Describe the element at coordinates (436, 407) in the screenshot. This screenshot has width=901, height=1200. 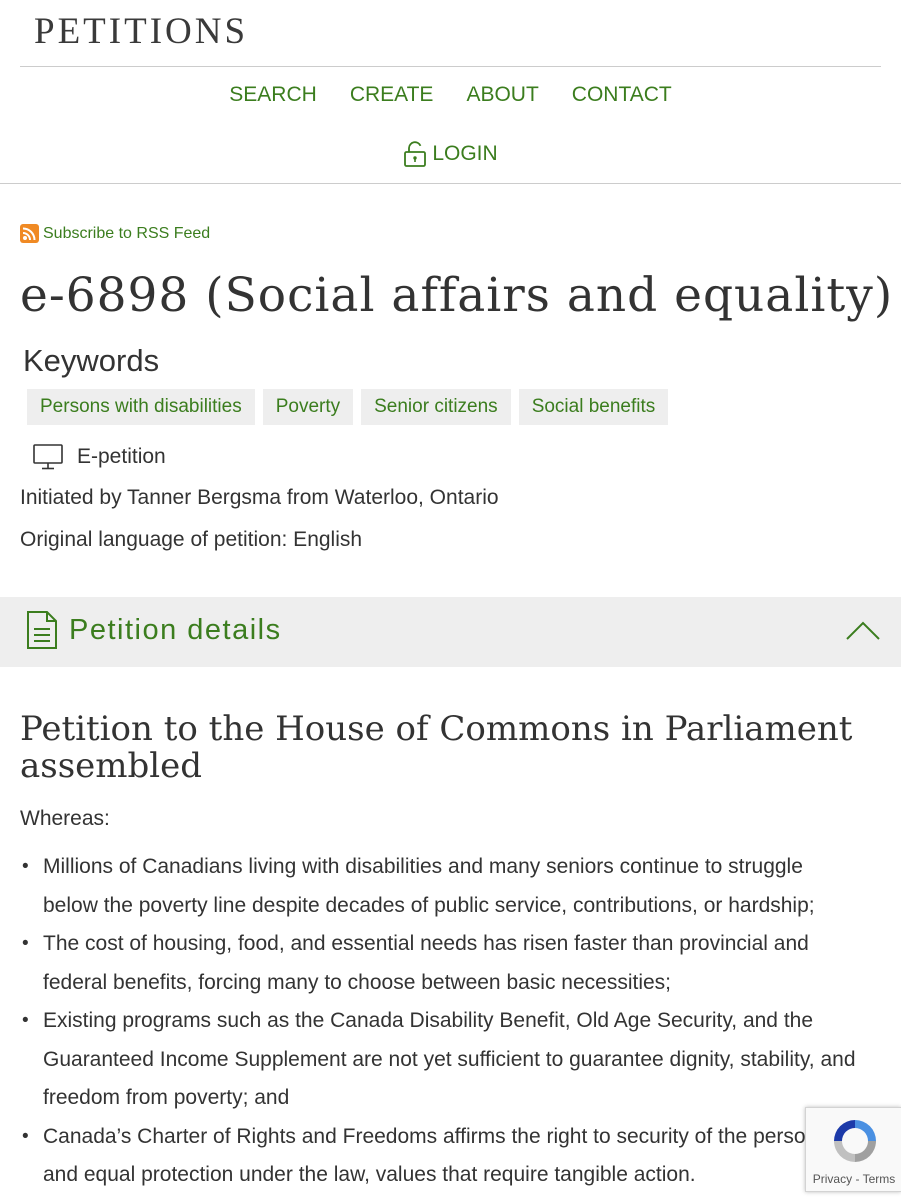
I see `keyword-tag: Senior citizens` at that location.